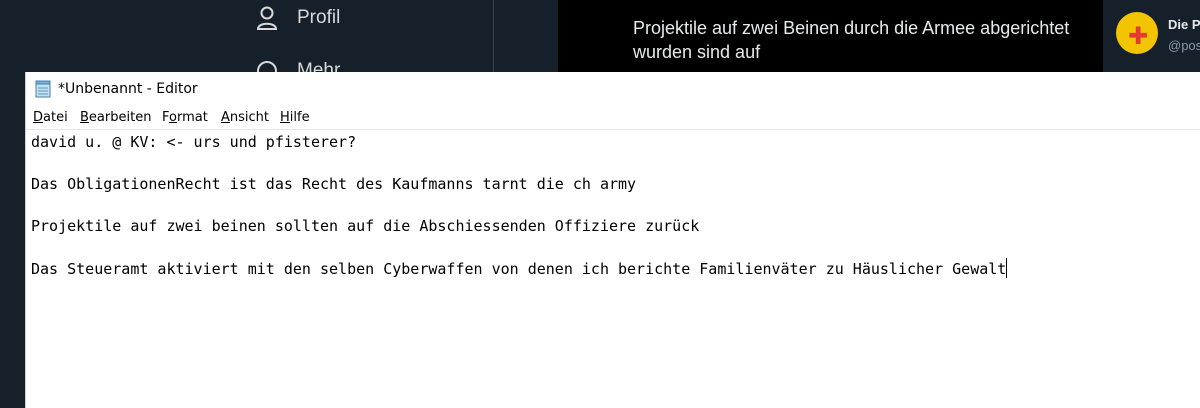 Image resolution: width=1200 pixels, height=408 pixels. I want to click on editor-line: david u. @ KV: <- urs und pfisterer?, so click(194, 142).